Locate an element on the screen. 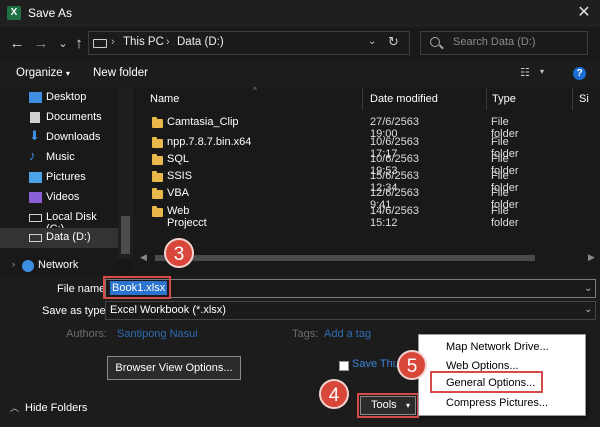 Image resolution: width=600 pixels, height=427 pixels. help-icon: ? is located at coordinates (579, 73).